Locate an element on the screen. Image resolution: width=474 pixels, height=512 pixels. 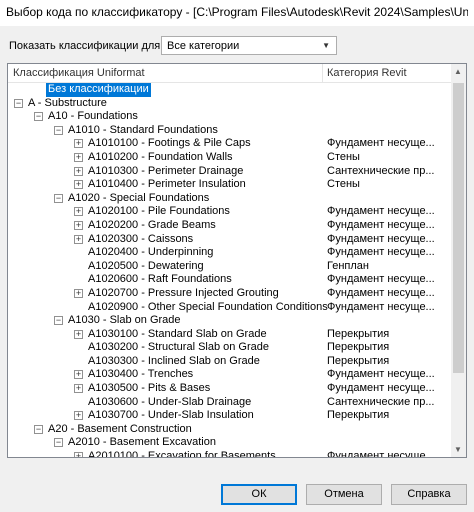
tree-row: − A - Substructure is located at coordinates (230, 104).